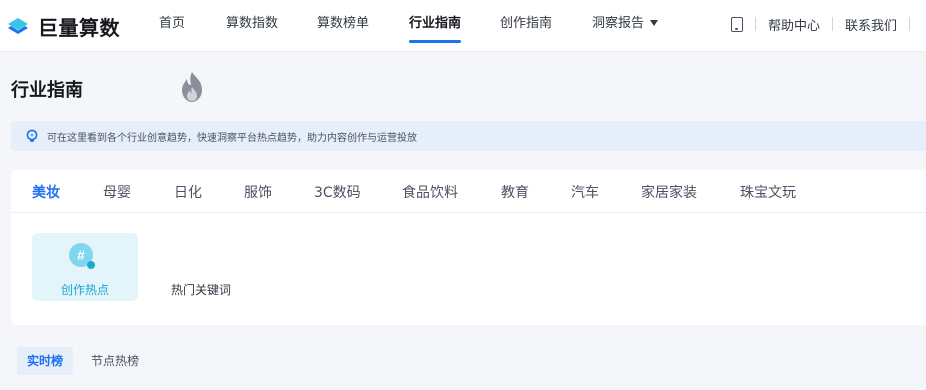 Image resolution: width=926 pixels, height=390 pixels. Describe the element at coordinates (172, 24) in the screenshot. I see `nav-item-home: 首页` at that location.